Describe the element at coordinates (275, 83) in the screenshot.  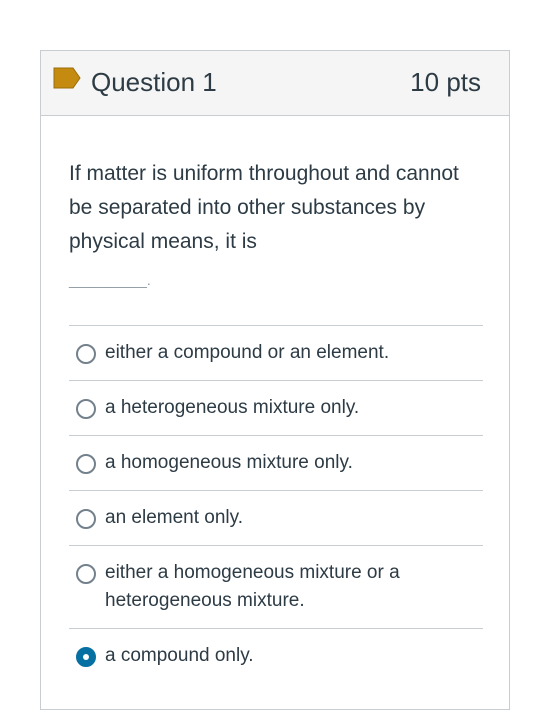
I see `question-header: Question 1 10 pts` at that location.